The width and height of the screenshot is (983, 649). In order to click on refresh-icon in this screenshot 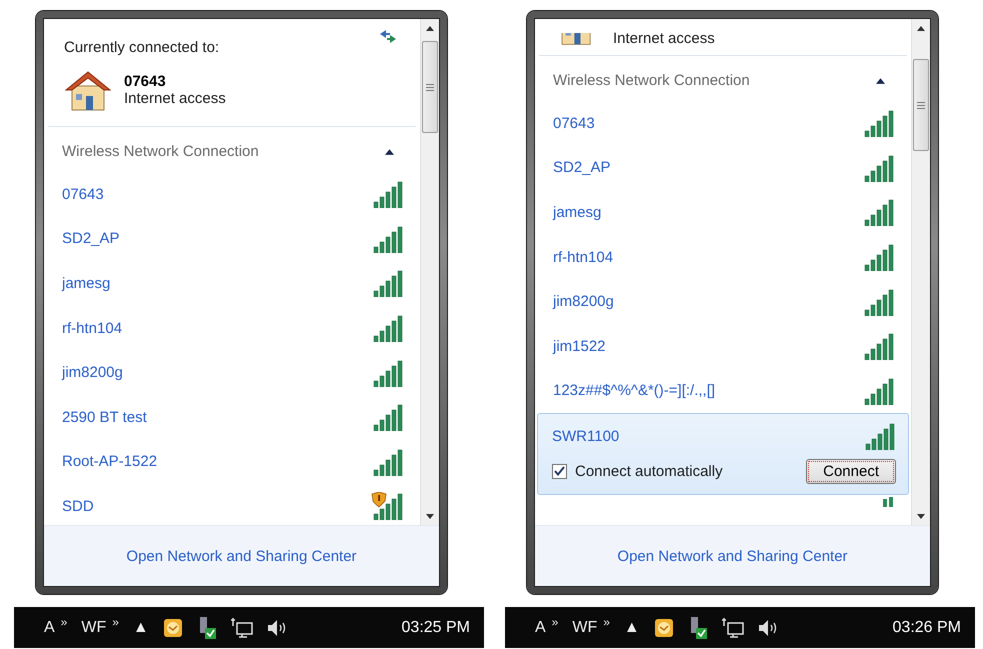, I will do `click(388, 37)`.